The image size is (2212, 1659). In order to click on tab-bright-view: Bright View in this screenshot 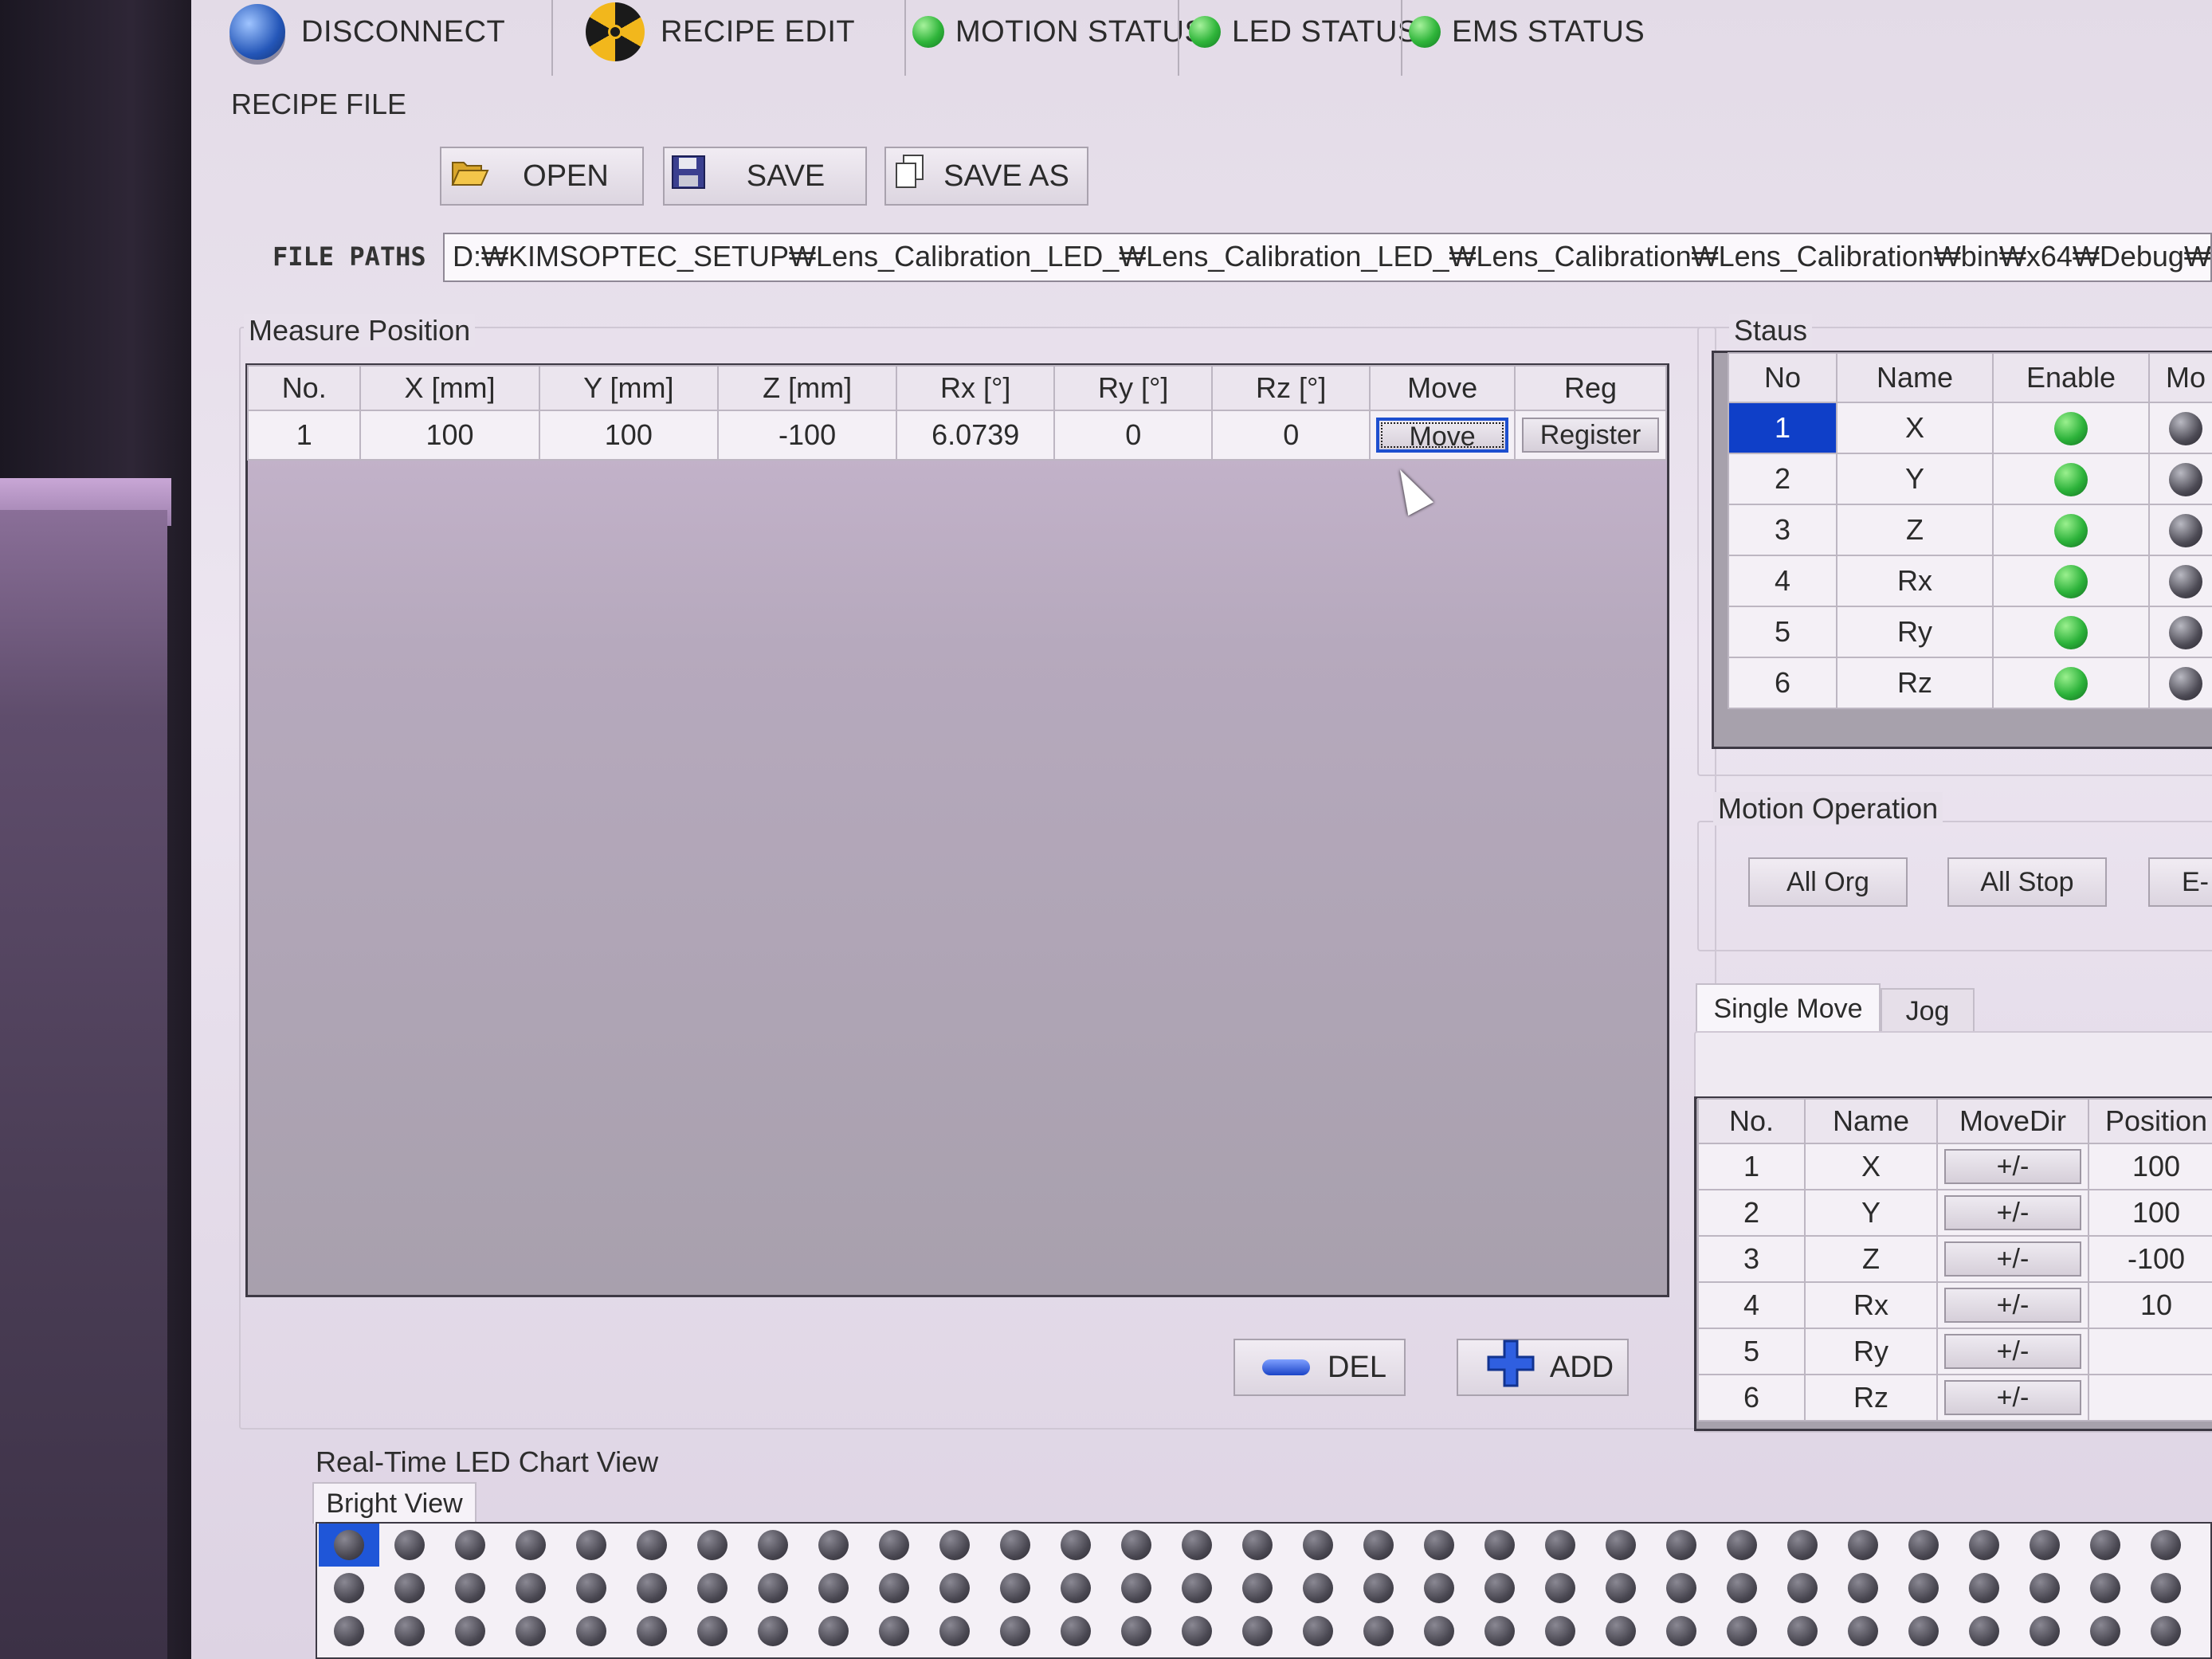, I will do `click(394, 1503)`.